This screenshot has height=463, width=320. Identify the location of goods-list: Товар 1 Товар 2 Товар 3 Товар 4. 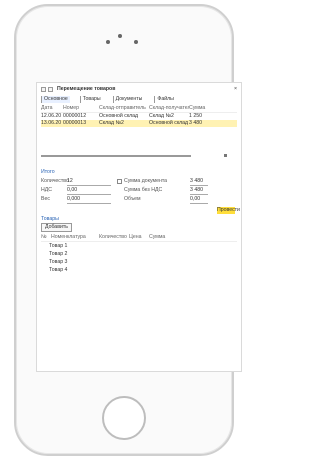
(58, 259).